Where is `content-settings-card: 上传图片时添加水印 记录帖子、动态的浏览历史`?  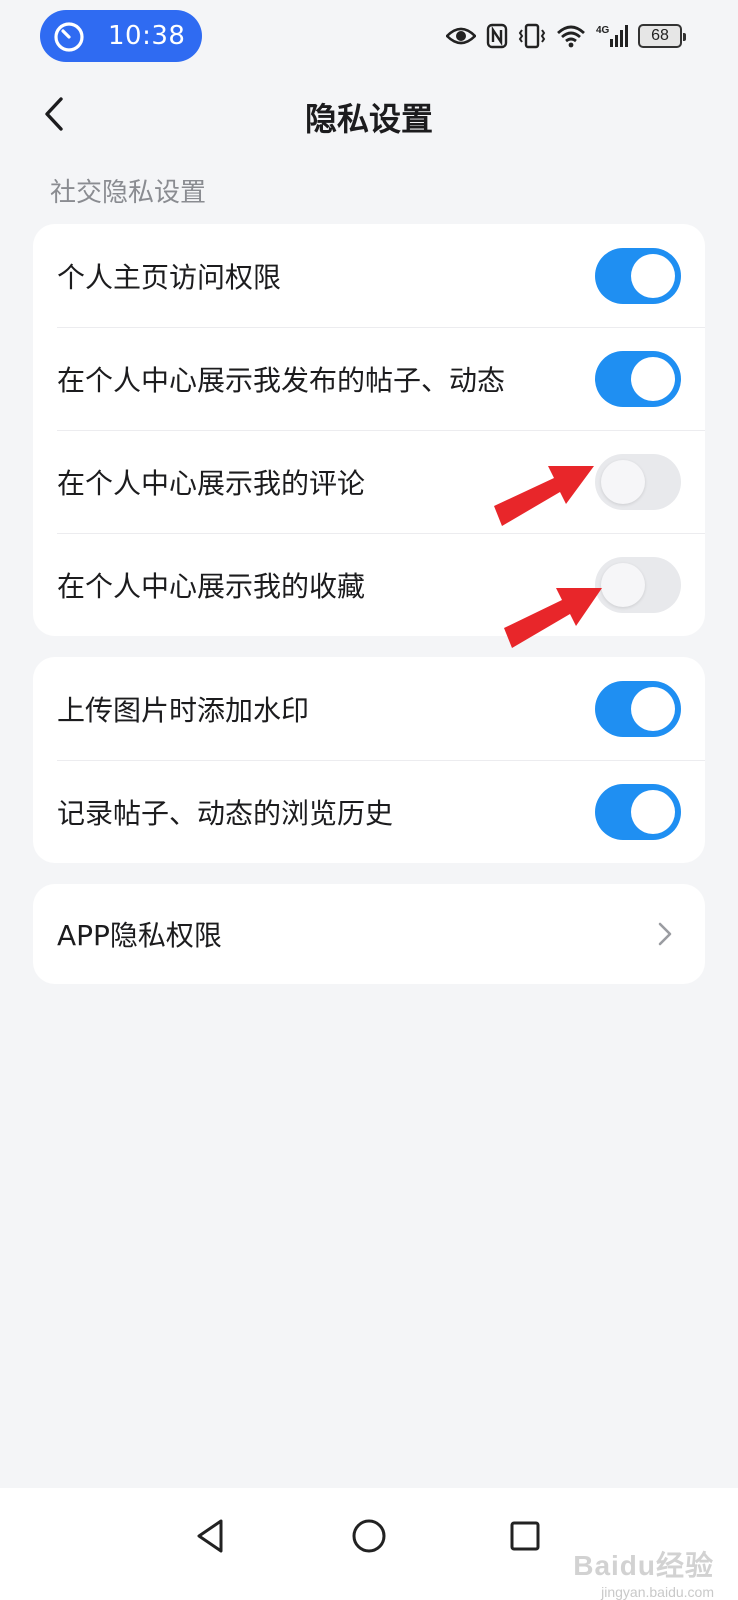
content-settings-card: 上传图片时添加水印 记录帖子、动态的浏览历史 is located at coordinates (369, 760).